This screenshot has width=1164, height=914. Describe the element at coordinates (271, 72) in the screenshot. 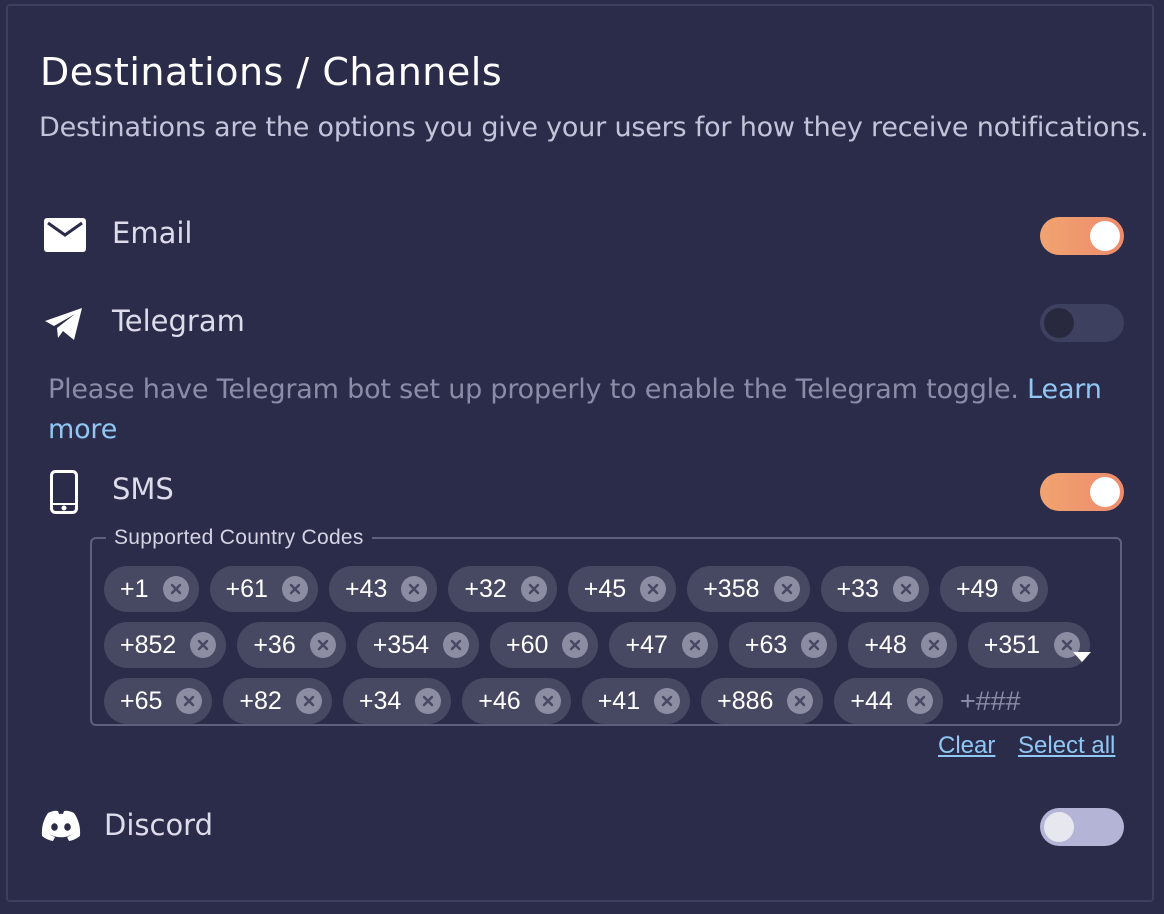

I see `page-title: Destinations / Channels` at that location.